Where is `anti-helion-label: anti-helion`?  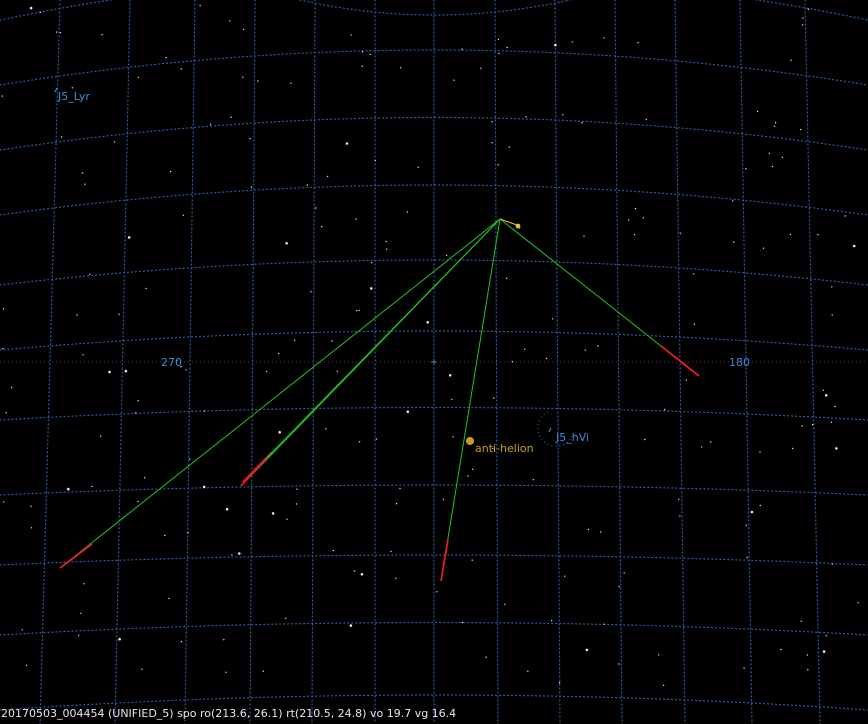 anti-helion-label: anti-helion is located at coordinates (504, 448).